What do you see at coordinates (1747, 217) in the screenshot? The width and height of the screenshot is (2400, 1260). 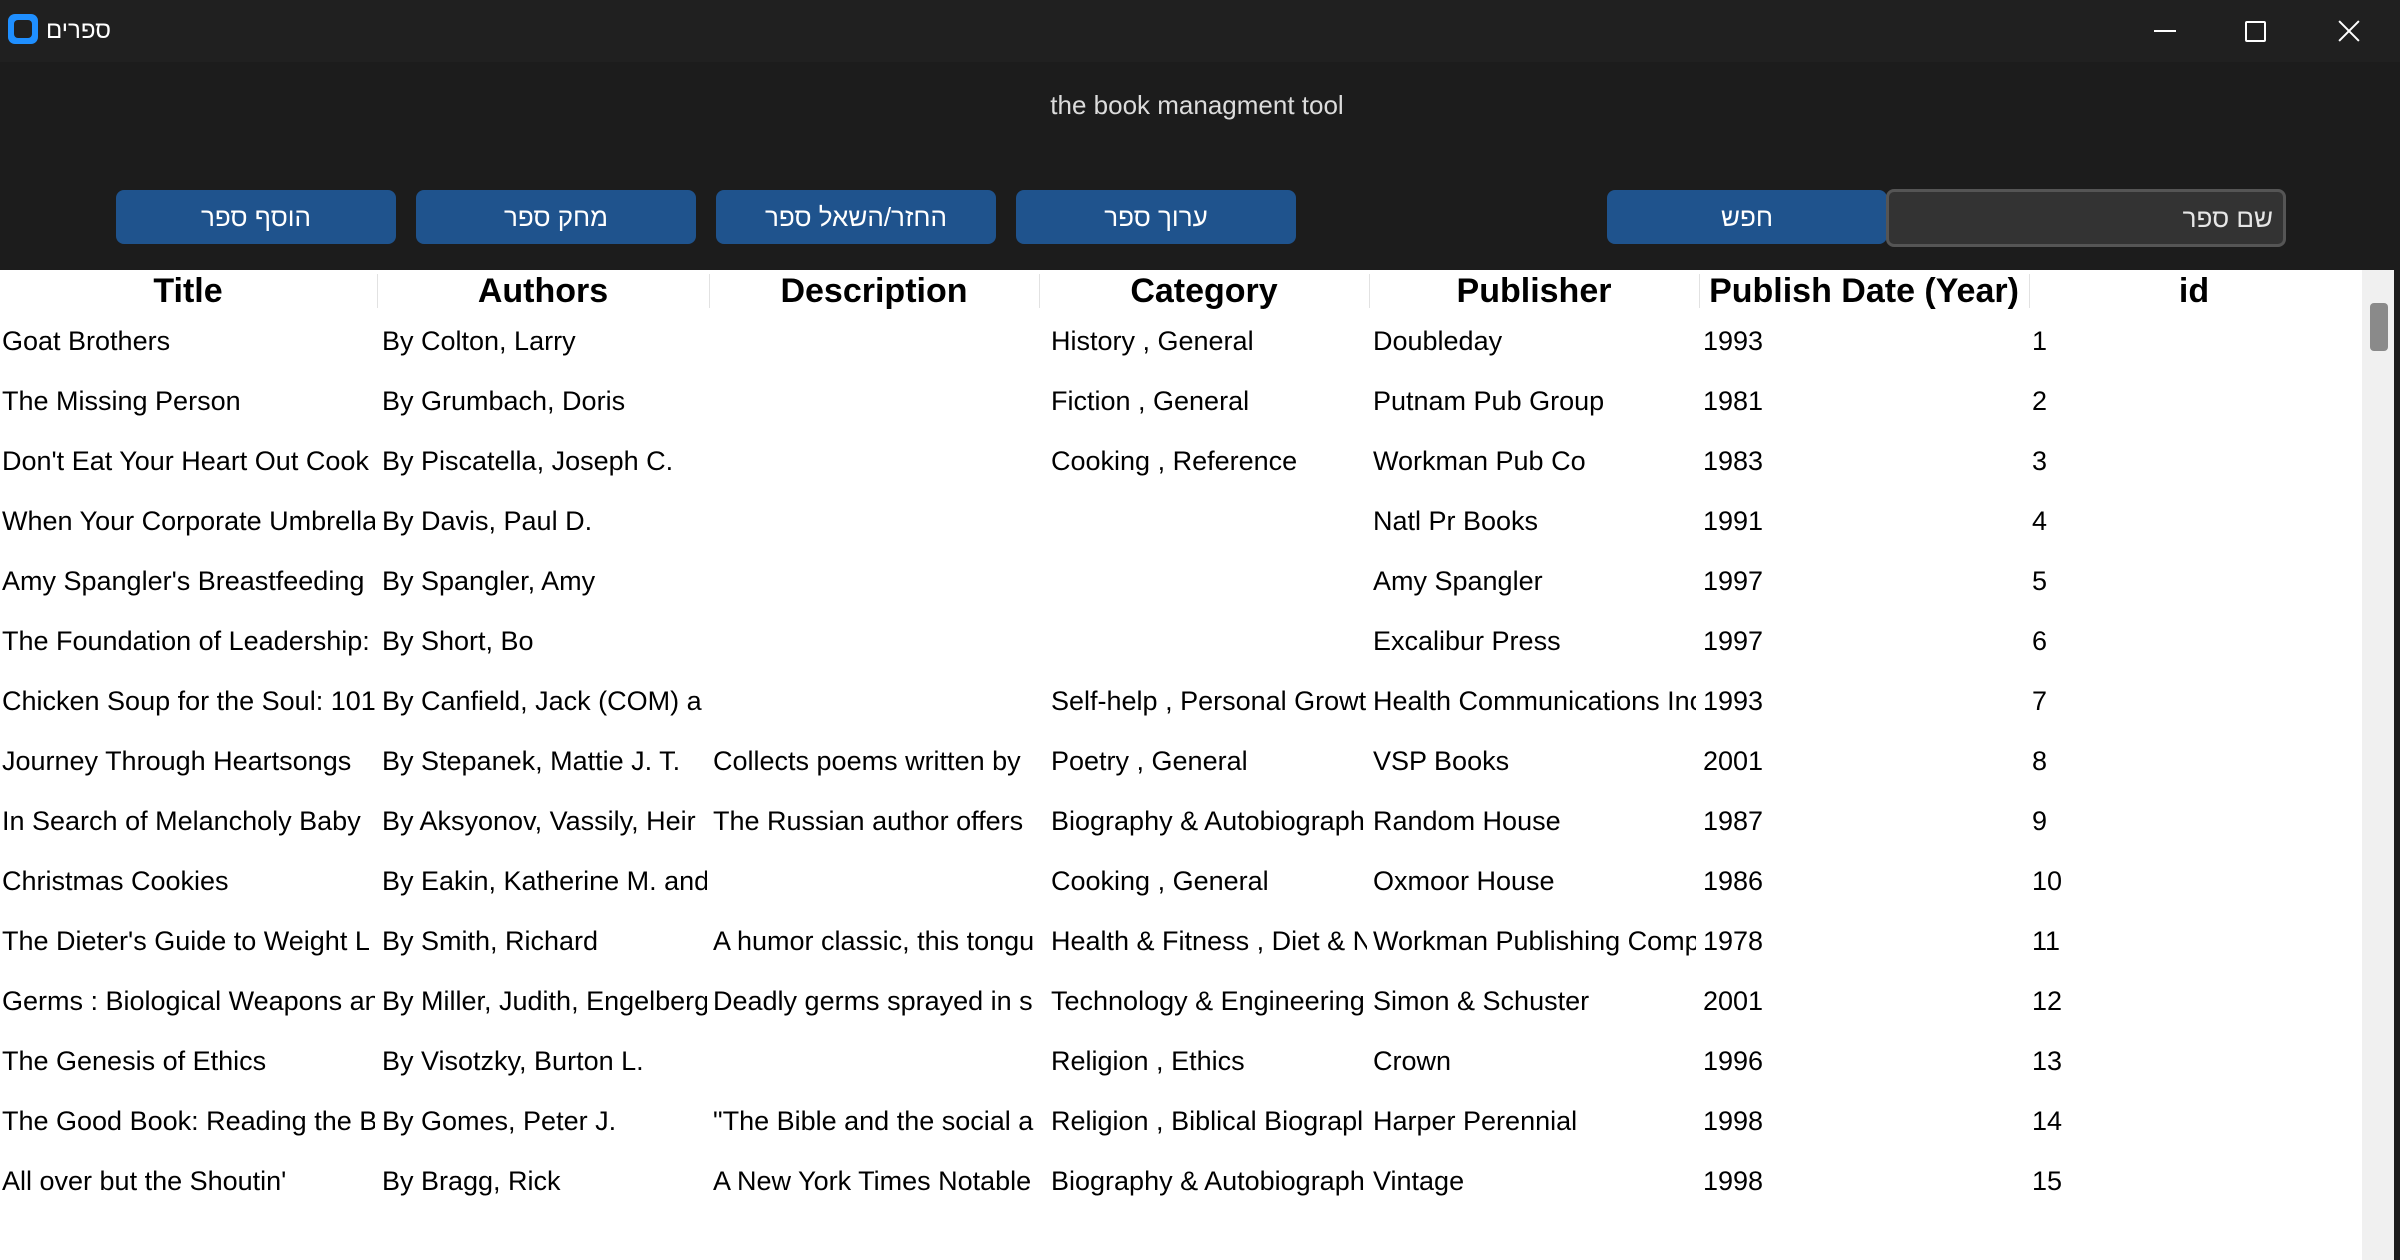 I see `search-button: חפש` at bounding box center [1747, 217].